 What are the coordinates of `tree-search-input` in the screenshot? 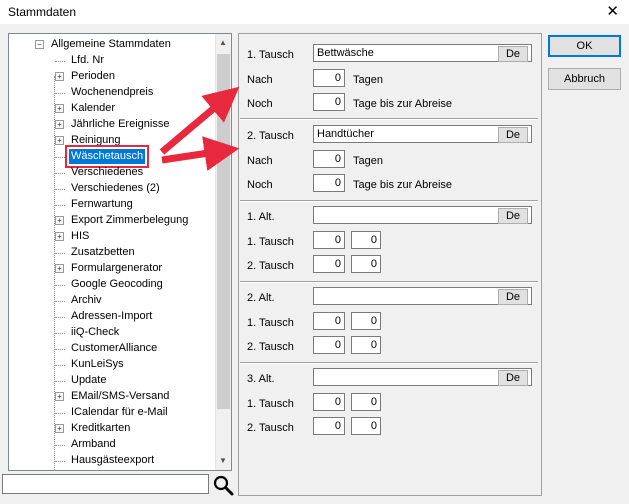 It's located at (105, 484).